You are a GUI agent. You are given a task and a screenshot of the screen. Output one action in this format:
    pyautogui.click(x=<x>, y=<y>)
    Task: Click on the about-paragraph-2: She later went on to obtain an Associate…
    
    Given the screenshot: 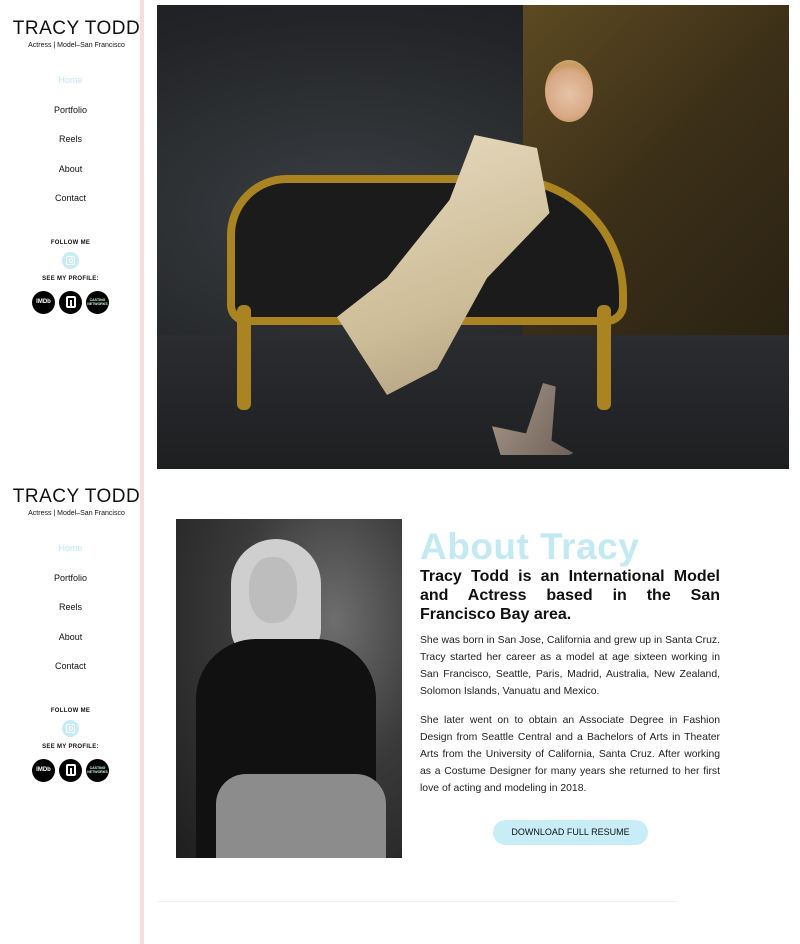 What is the action you would take?
    pyautogui.click(x=570, y=754)
    